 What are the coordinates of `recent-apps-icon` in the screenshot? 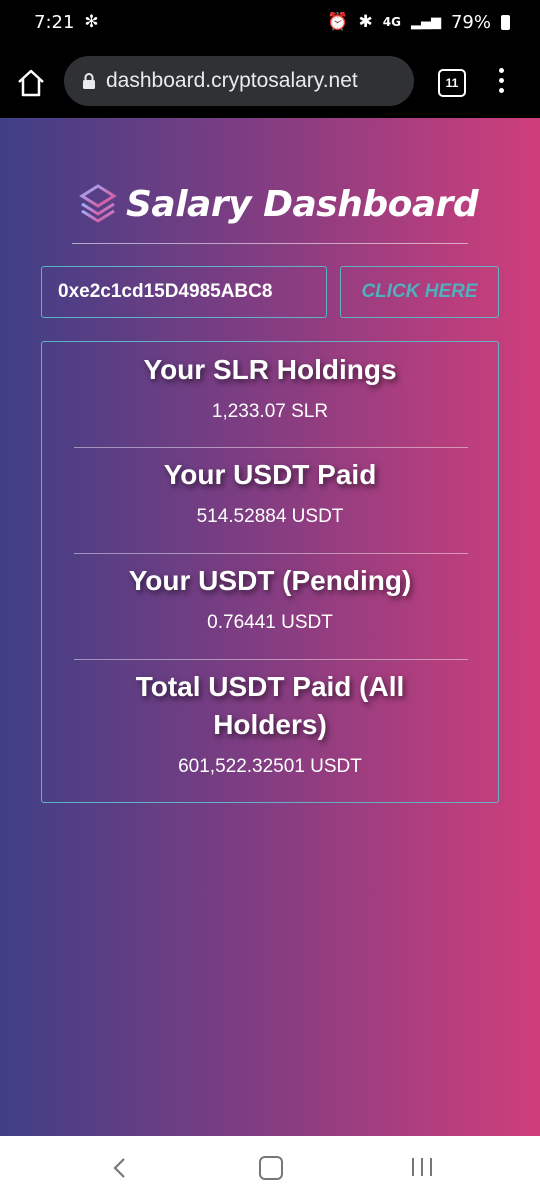 It's located at (422, 1167).